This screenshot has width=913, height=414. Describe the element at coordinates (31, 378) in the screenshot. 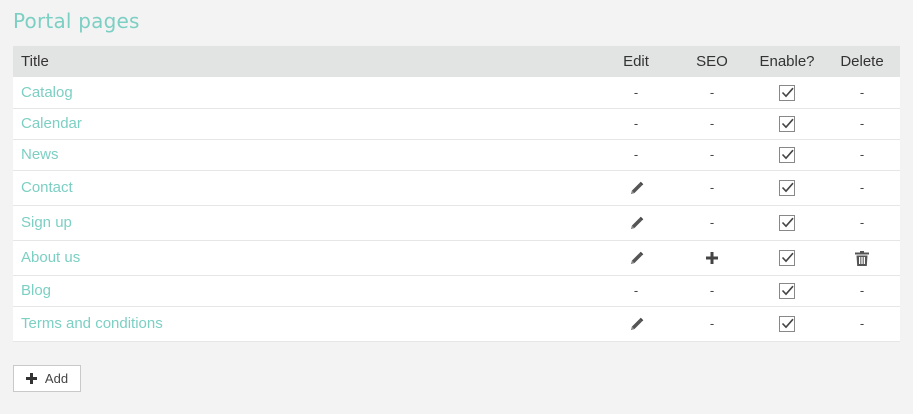

I see `plus-icon` at that location.